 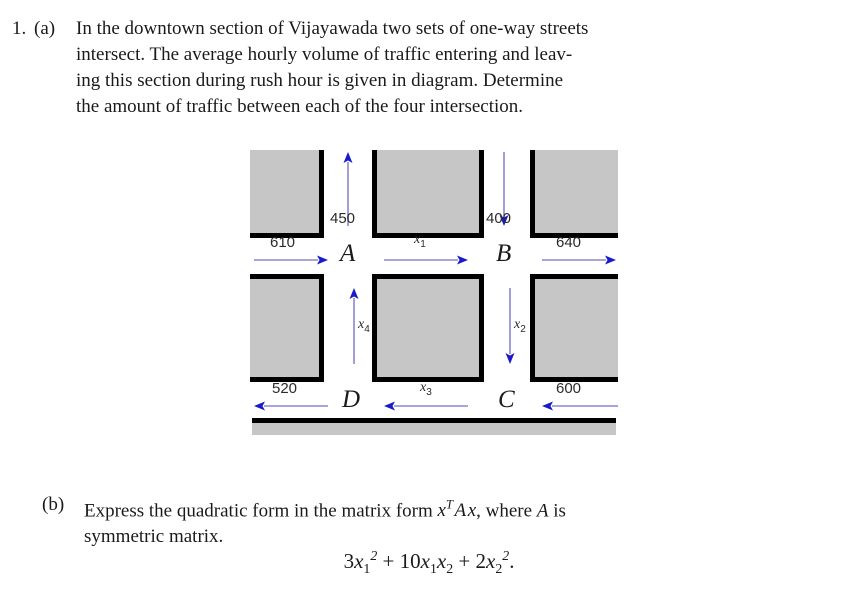 I want to click on equation-period: ., so click(x=512, y=561).